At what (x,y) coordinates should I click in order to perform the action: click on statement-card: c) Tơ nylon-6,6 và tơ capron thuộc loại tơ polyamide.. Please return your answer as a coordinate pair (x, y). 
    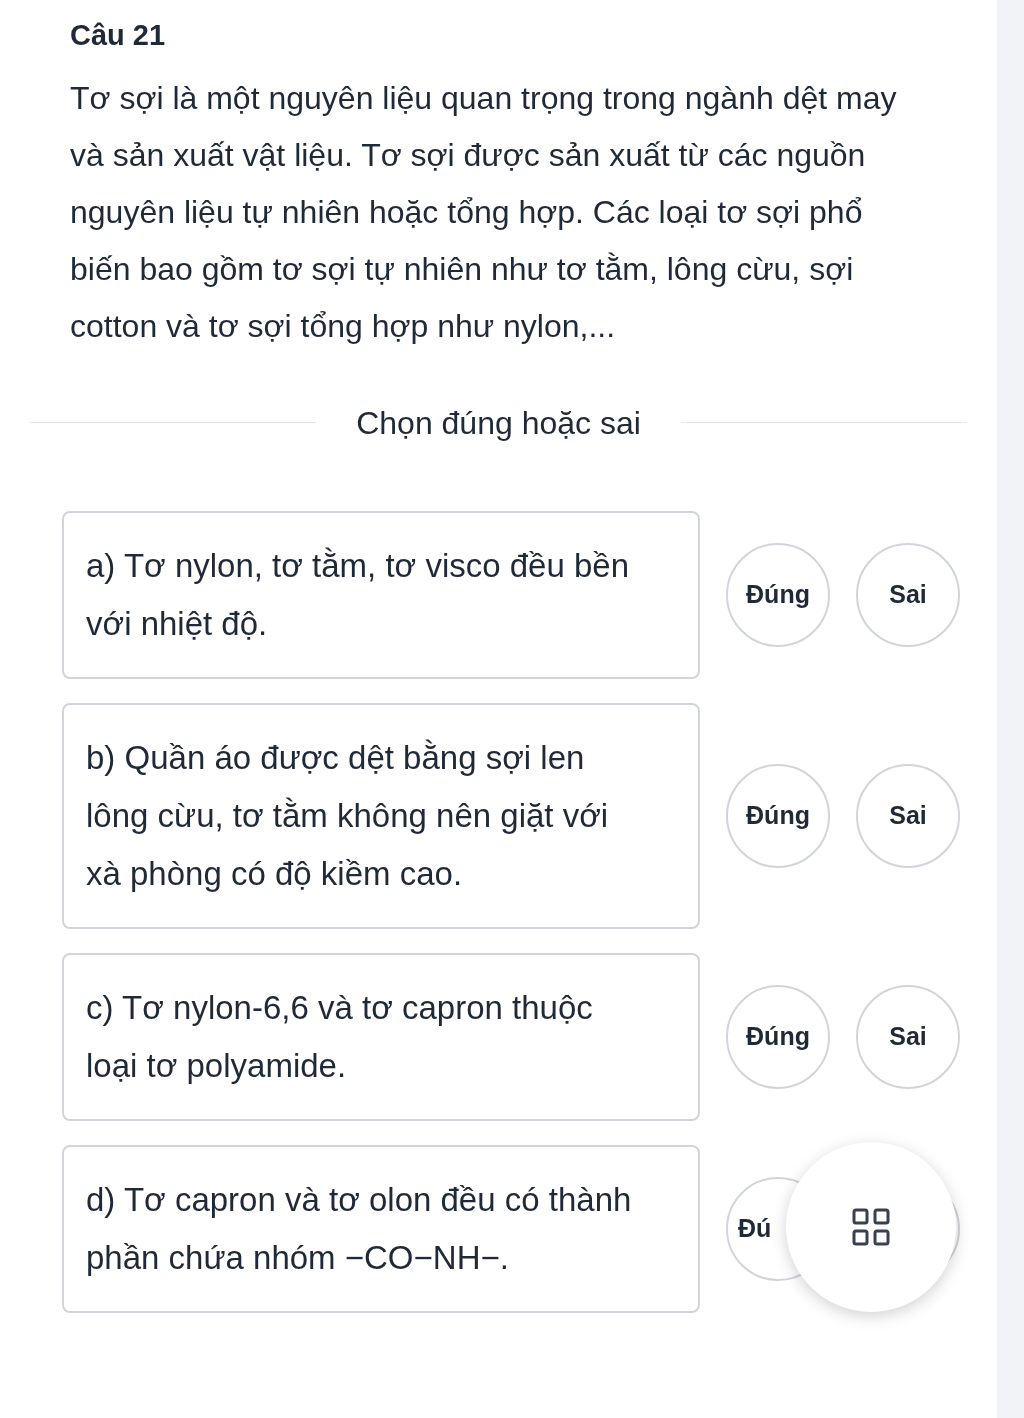
    Looking at the image, I should click on (381, 1036).